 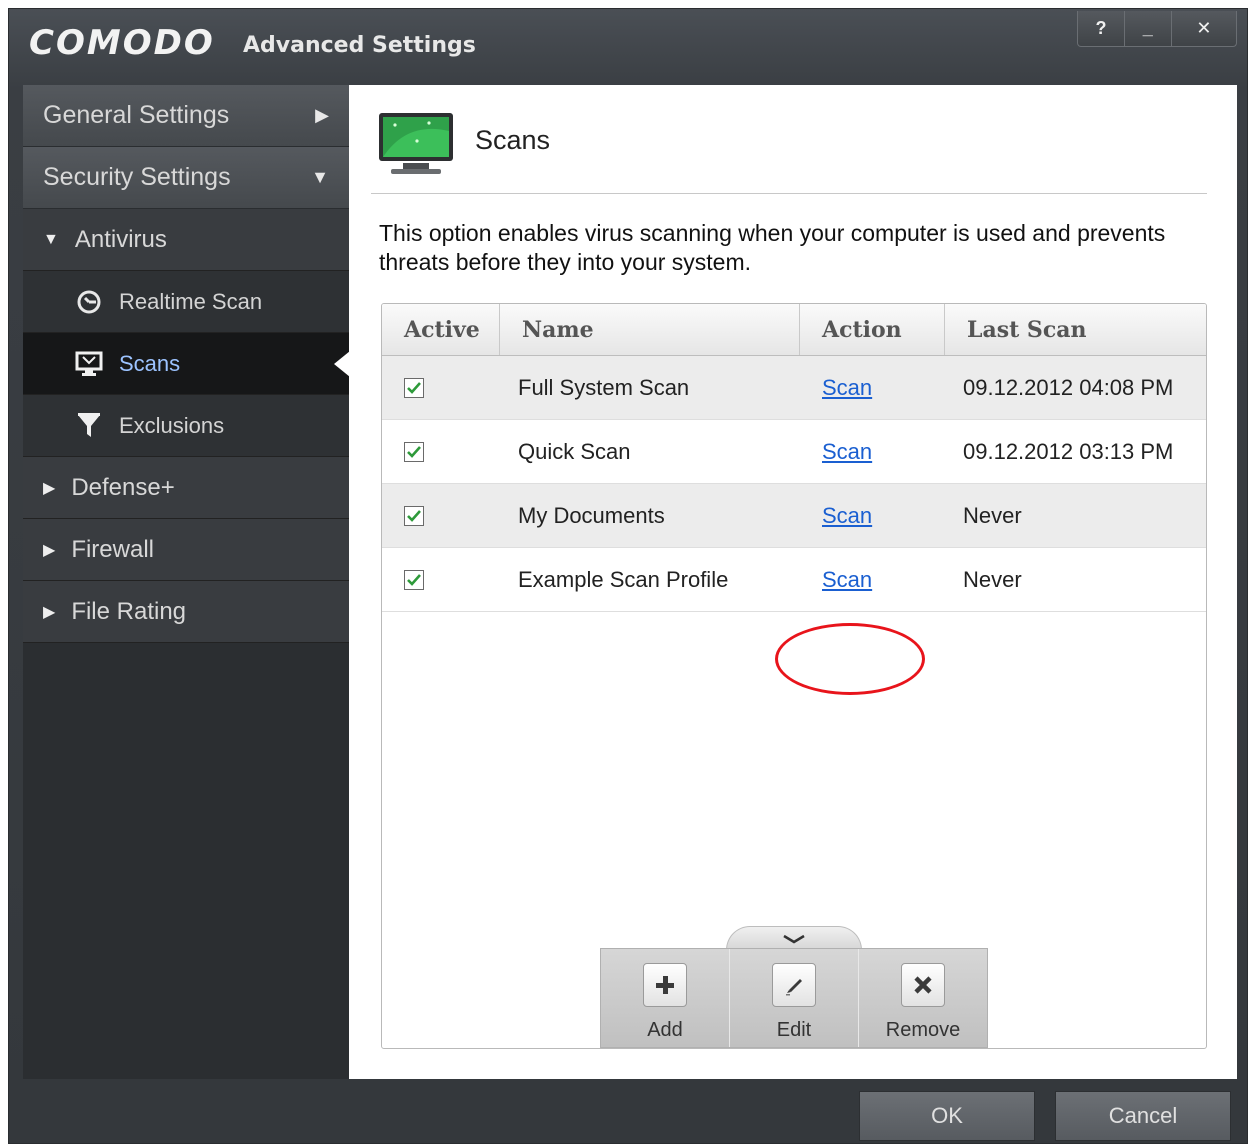 I want to click on scan-name: My Documents, so click(x=591, y=515).